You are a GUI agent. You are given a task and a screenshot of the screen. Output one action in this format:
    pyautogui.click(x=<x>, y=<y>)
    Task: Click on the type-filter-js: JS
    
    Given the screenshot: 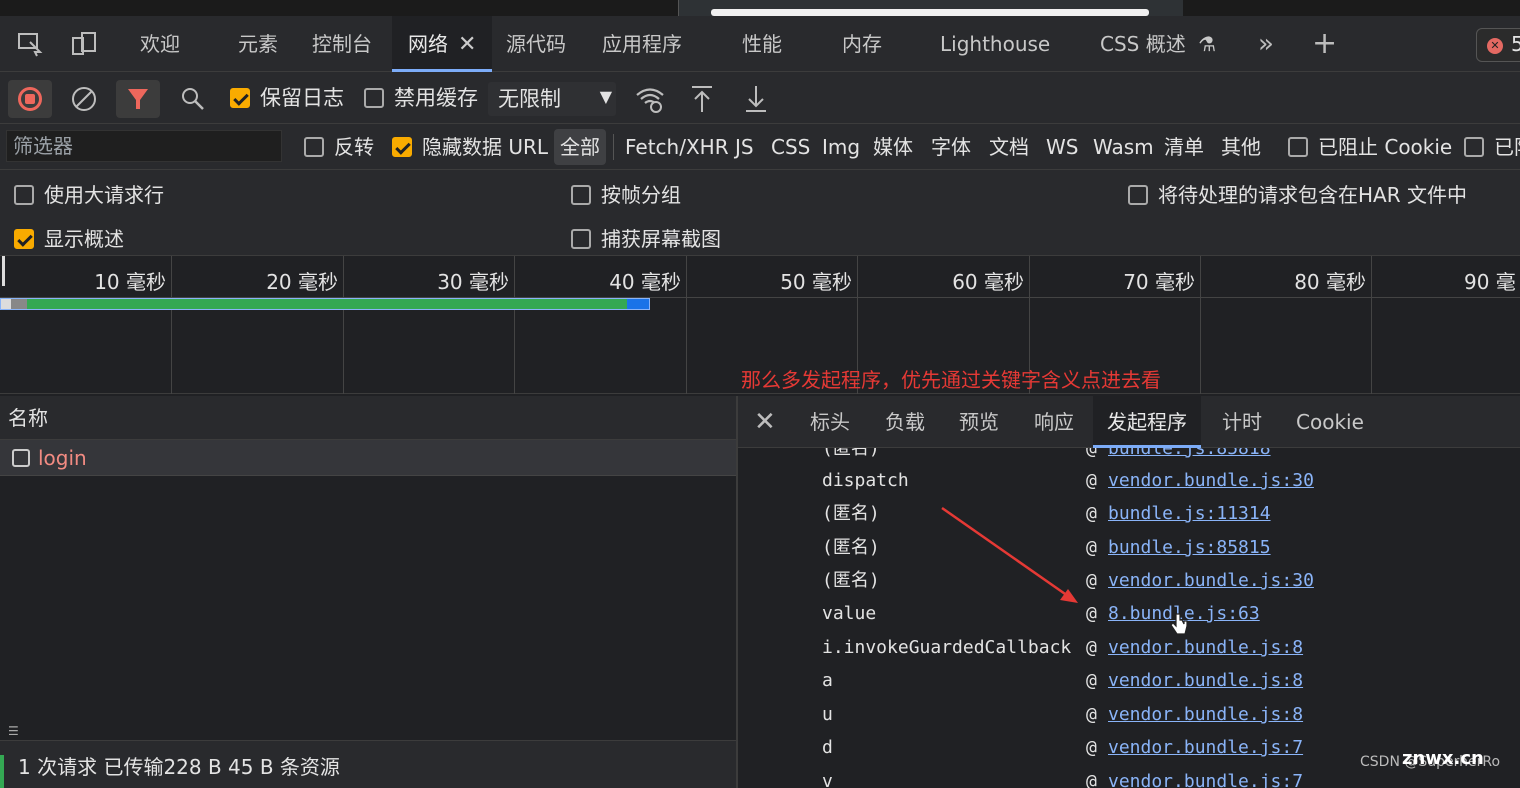 What is the action you would take?
    pyautogui.click(x=744, y=147)
    